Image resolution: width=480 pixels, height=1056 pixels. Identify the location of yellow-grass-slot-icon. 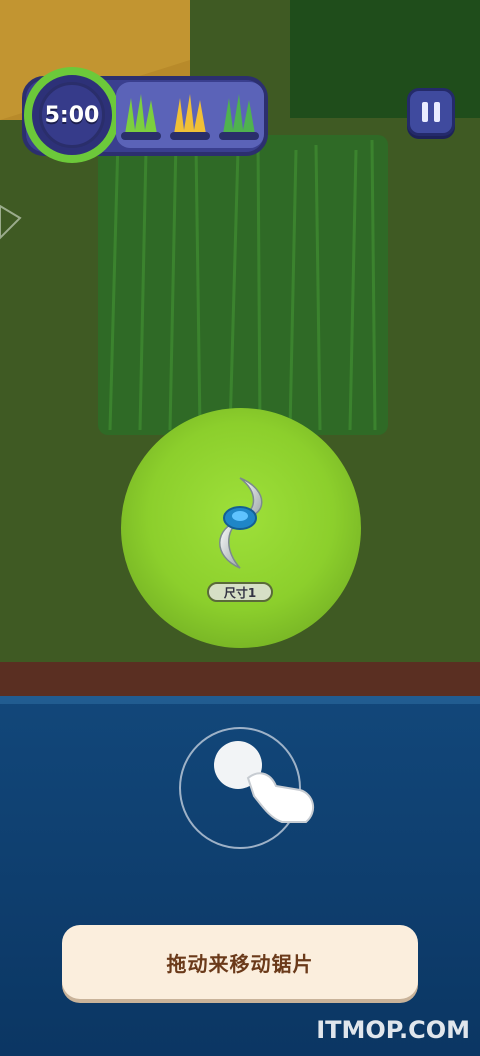
(189, 115).